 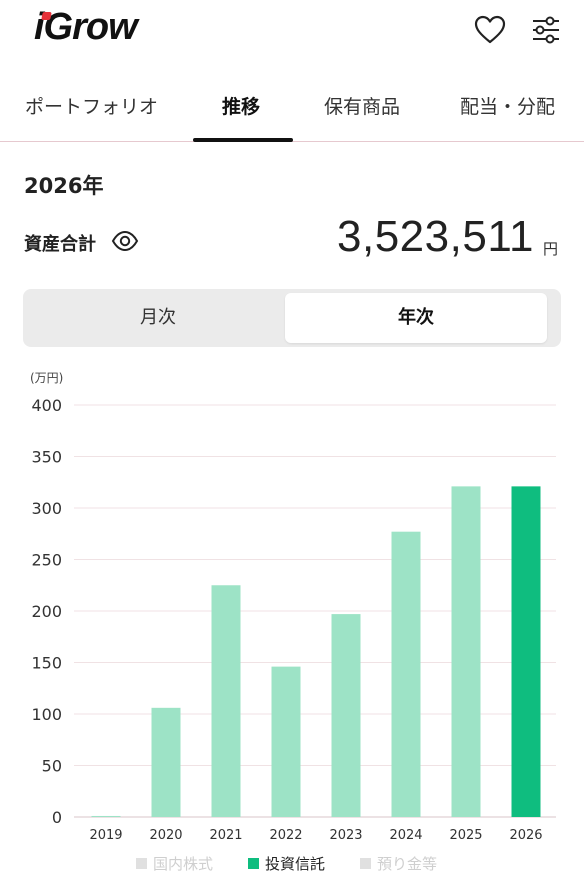 What do you see at coordinates (292, 111) in the screenshot?
I see `tab-bar: ポートフォリオ 推移 保有商品 配当・分配` at bounding box center [292, 111].